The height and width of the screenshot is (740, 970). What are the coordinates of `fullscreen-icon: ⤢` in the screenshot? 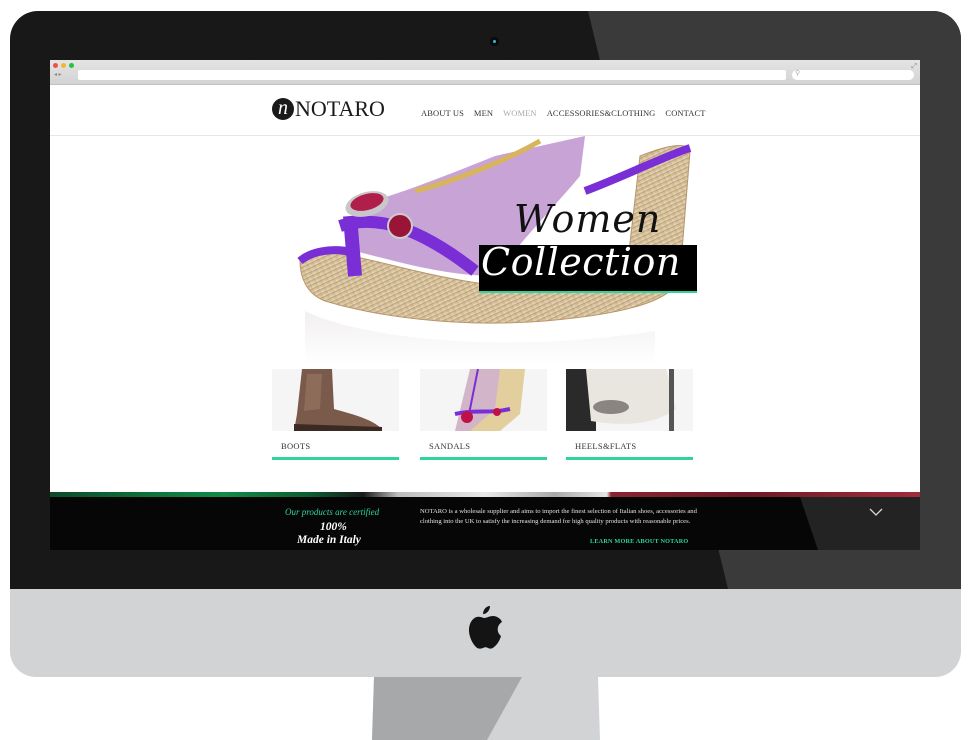 It's located at (914, 66).